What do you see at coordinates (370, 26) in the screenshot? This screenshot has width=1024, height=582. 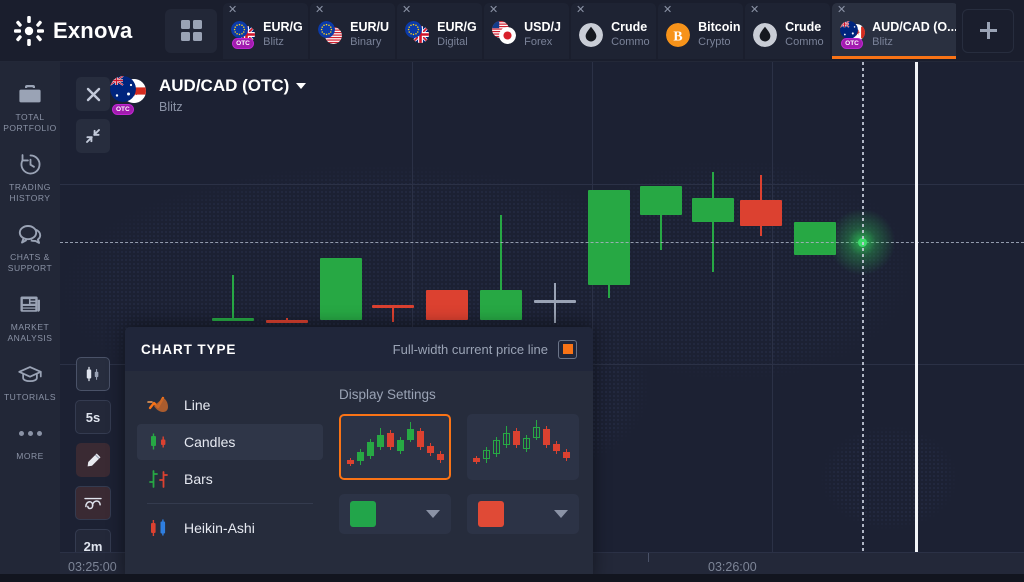 I see `tab-title: EUR/U` at bounding box center [370, 26].